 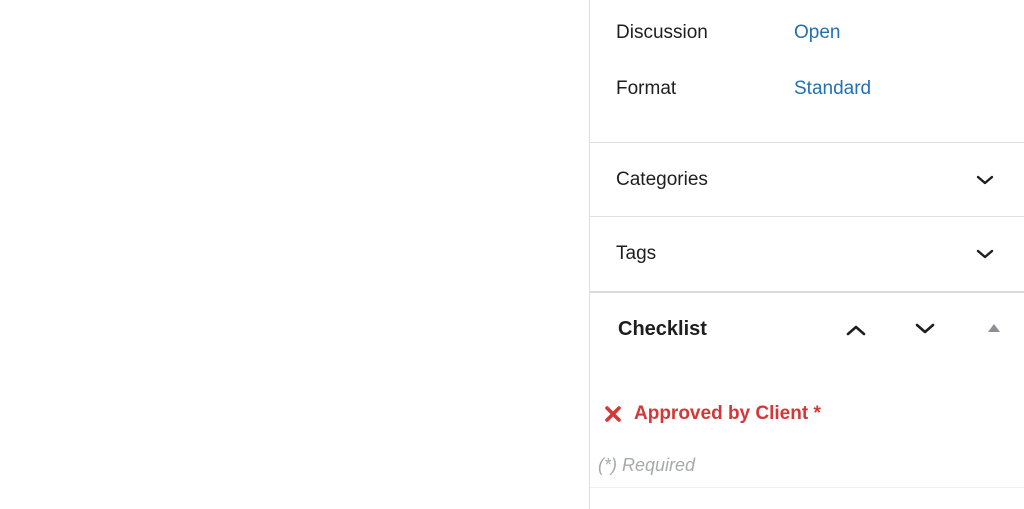 I want to click on discussion-toggle: Open, so click(x=817, y=33).